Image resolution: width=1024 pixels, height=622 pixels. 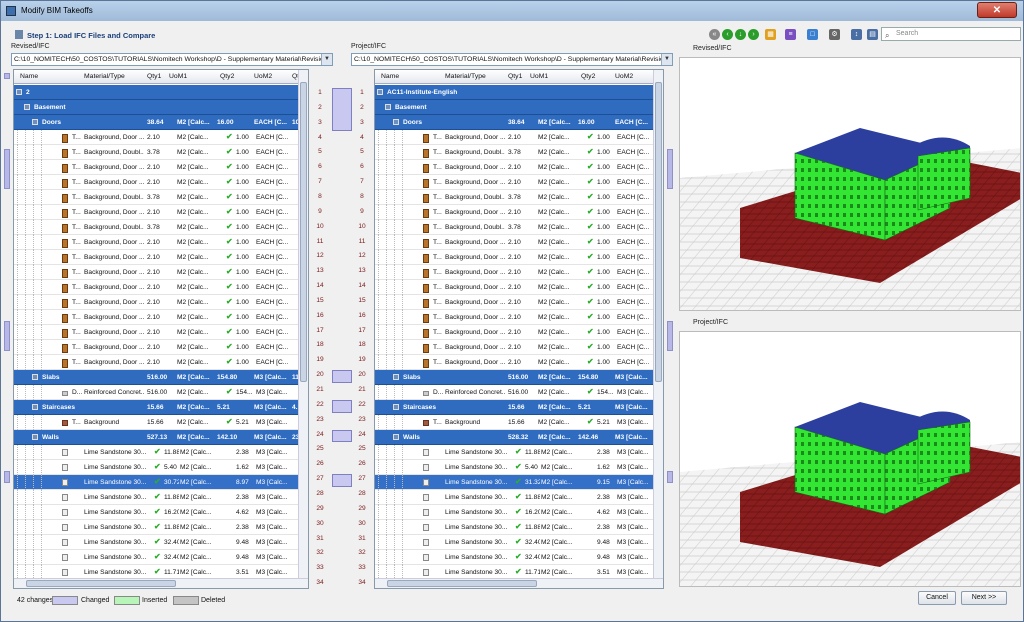 What do you see at coordinates (753, 34) in the screenshot?
I see `nav-next-icon: ›` at bounding box center [753, 34].